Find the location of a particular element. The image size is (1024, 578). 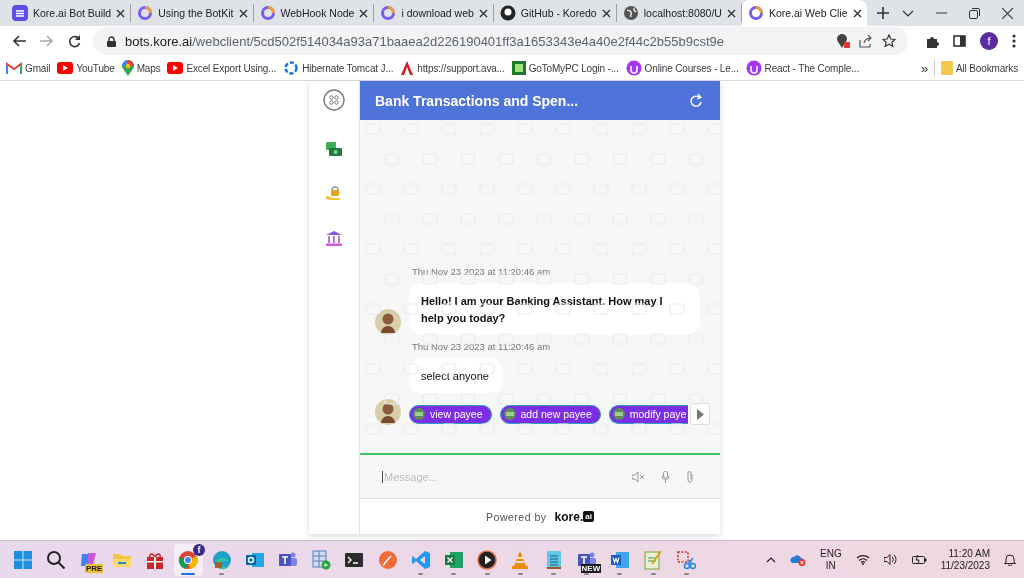

microphone-icon is located at coordinates (665, 476).